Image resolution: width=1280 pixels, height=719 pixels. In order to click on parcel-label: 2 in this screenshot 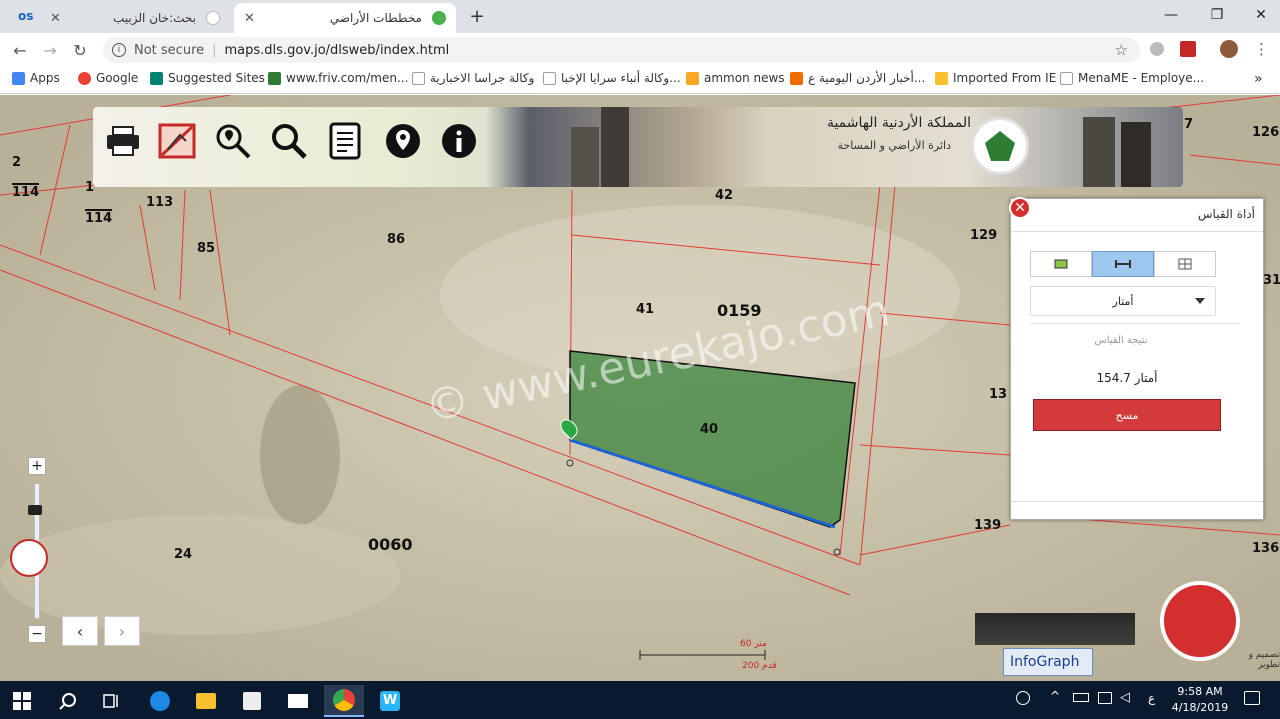, I will do `click(17, 162)`.